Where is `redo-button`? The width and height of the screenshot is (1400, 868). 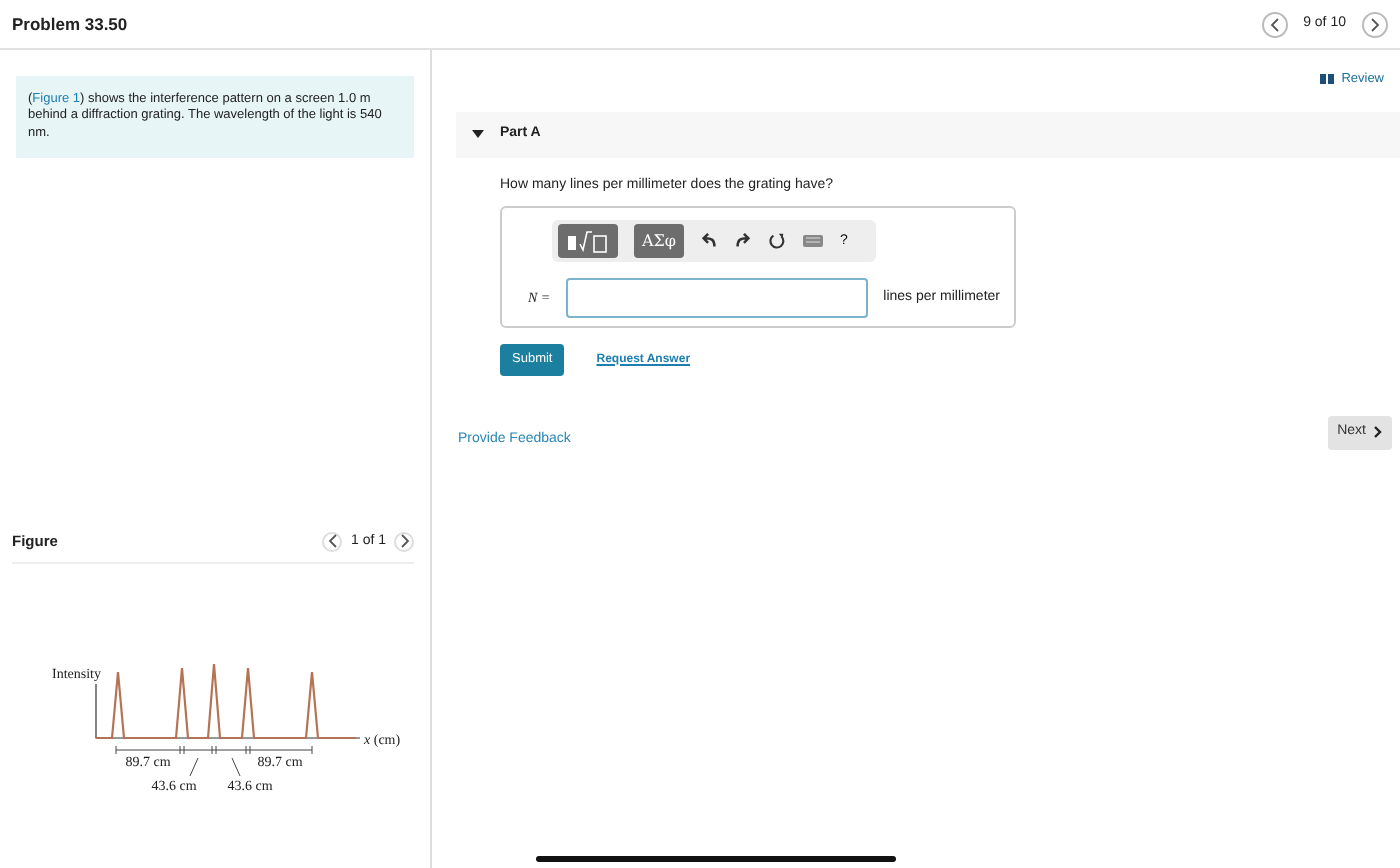
redo-button is located at coordinates (743, 241).